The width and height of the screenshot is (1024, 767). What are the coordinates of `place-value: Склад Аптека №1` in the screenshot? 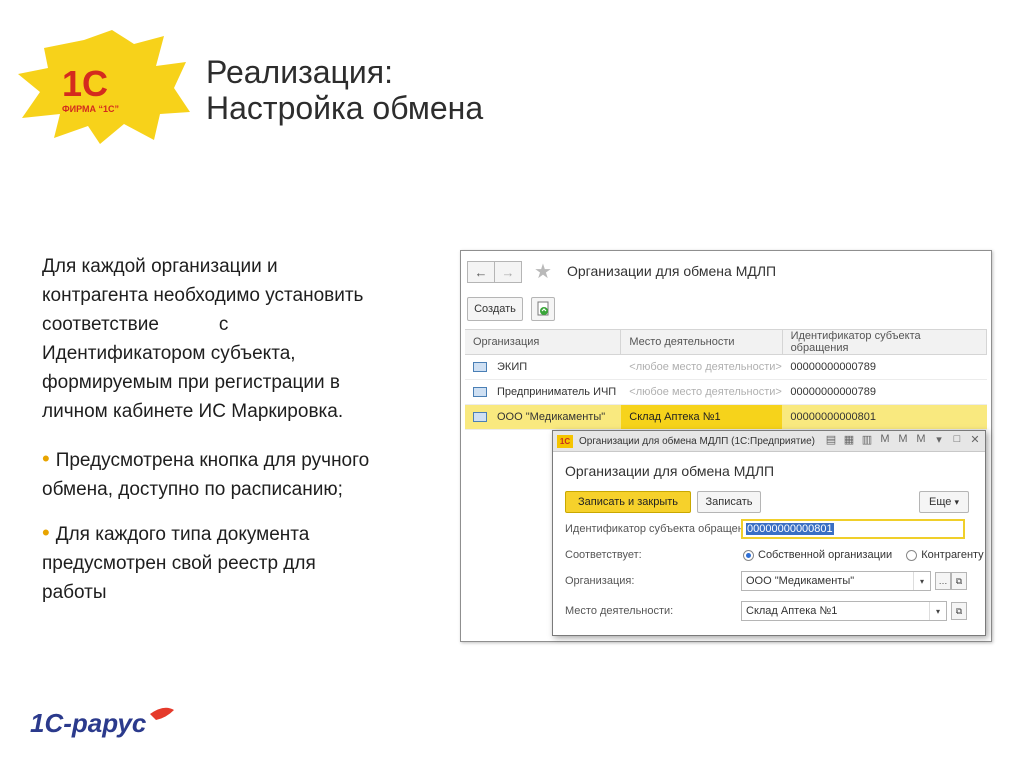 It's located at (792, 611).